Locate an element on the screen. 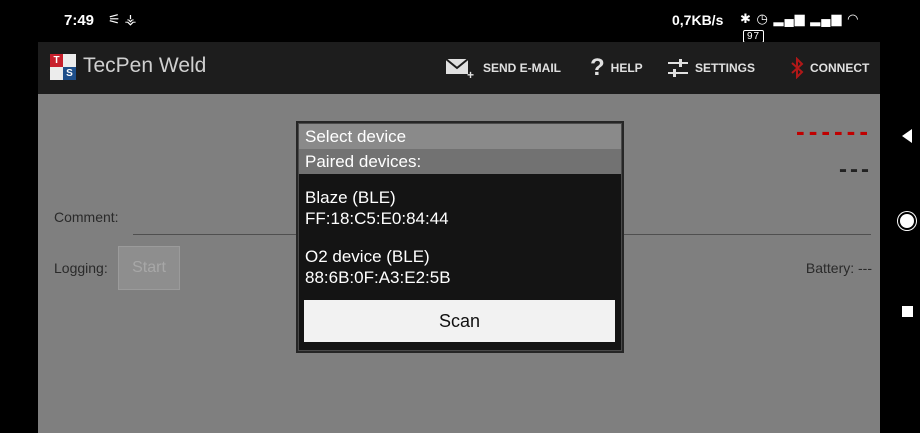 This screenshot has height=433, width=920. help-button: ? HELP is located at coordinates (616, 68).